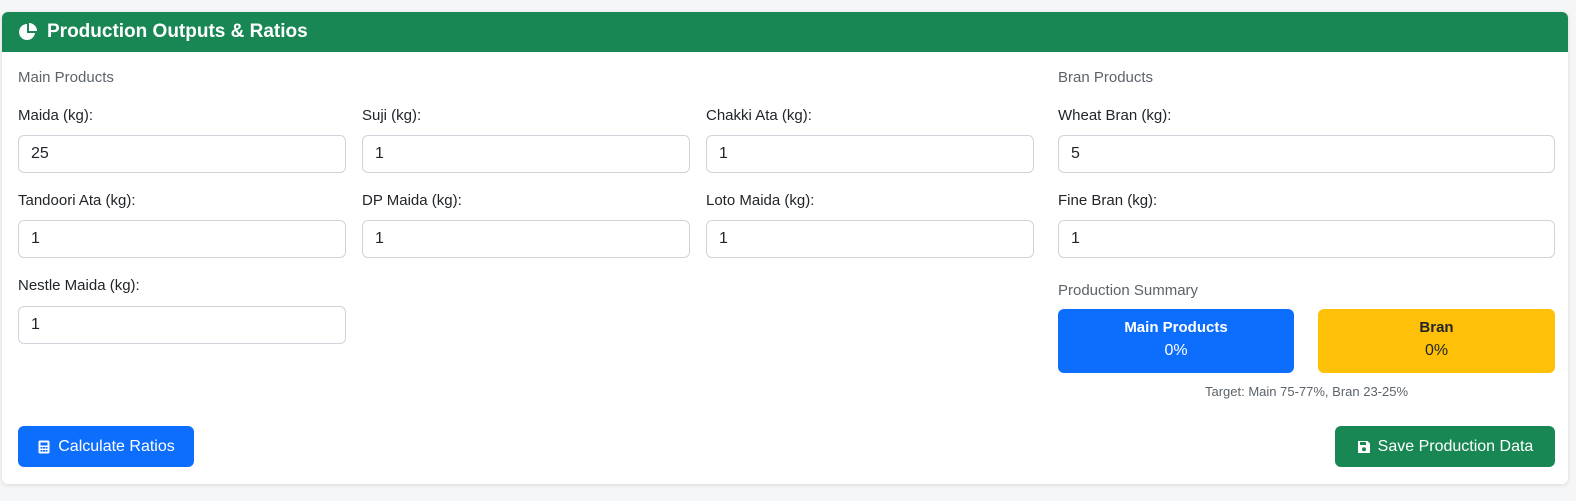  Describe the element at coordinates (1306, 239) in the screenshot. I see `fine-bran-input` at that location.